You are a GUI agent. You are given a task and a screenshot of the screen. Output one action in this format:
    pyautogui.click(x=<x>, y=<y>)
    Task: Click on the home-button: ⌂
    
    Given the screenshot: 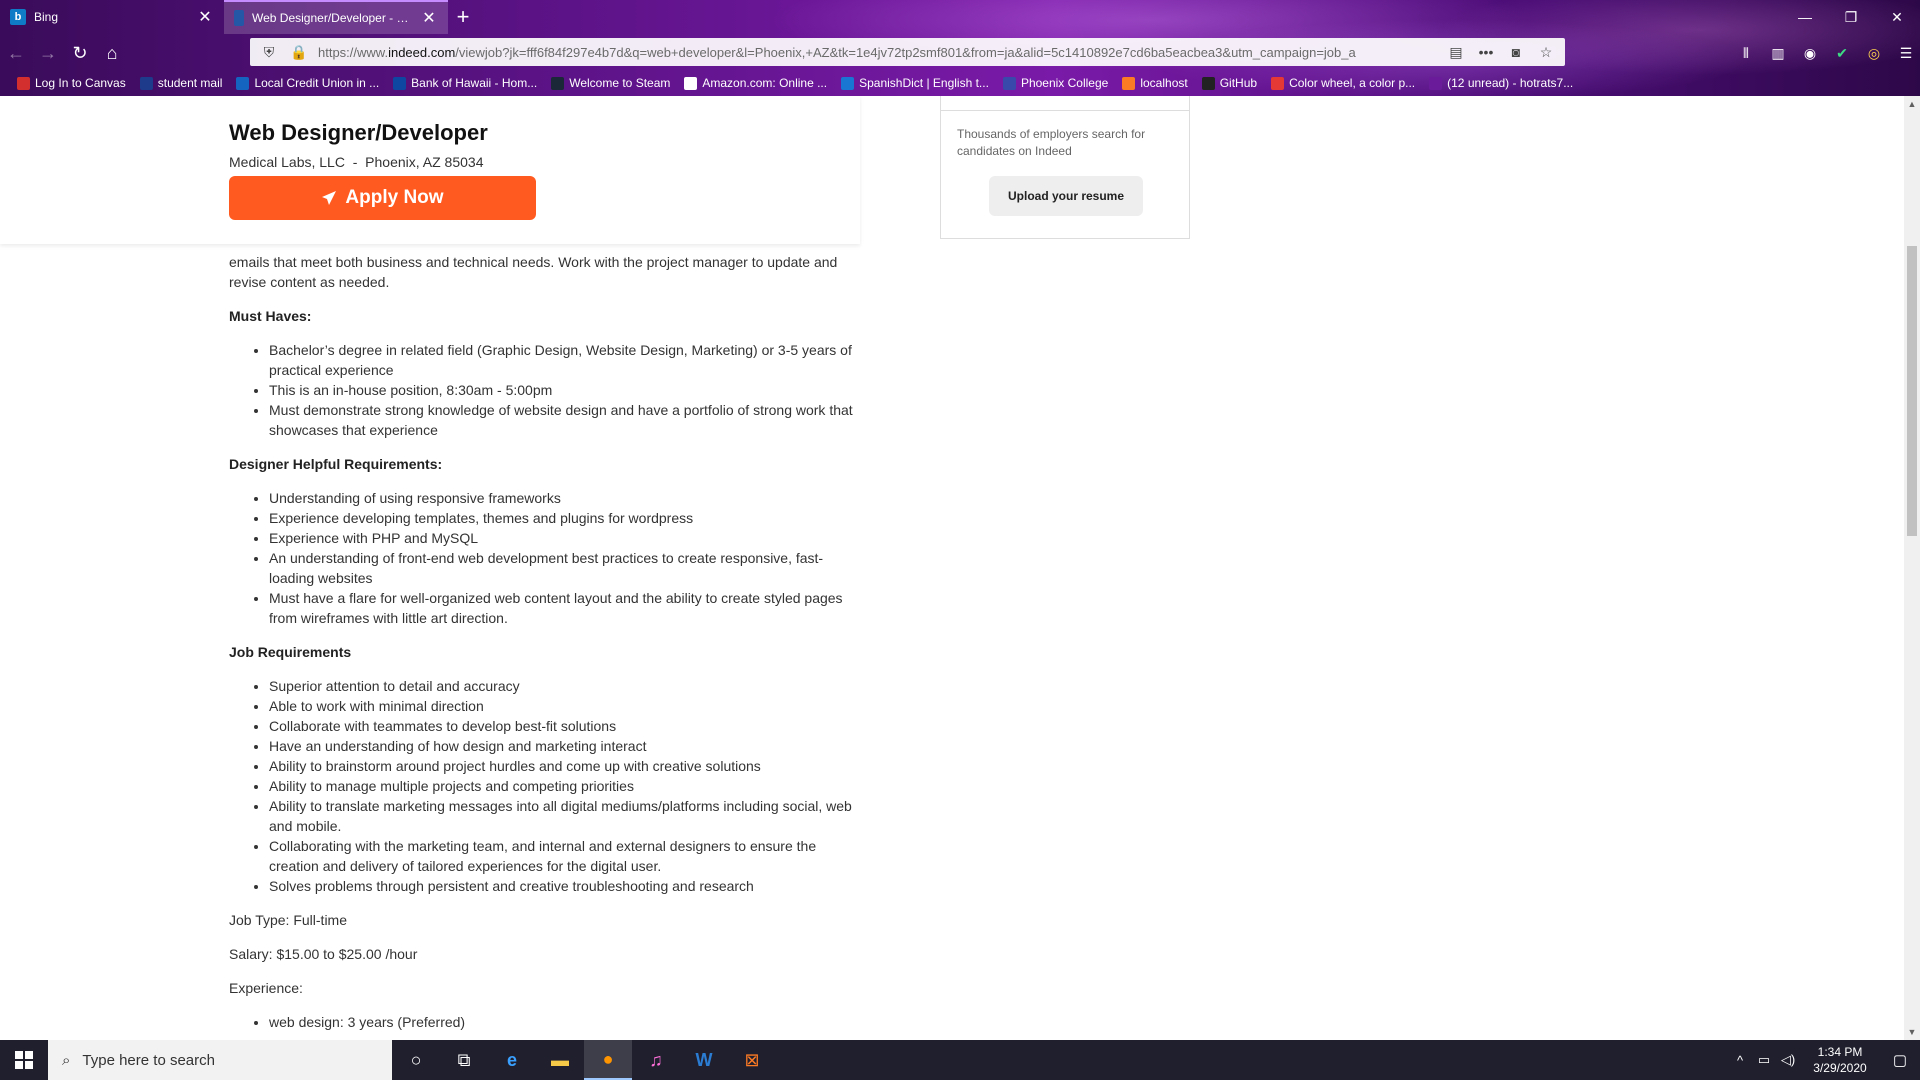 What is the action you would take?
    pyautogui.click(x=112, y=53)
    